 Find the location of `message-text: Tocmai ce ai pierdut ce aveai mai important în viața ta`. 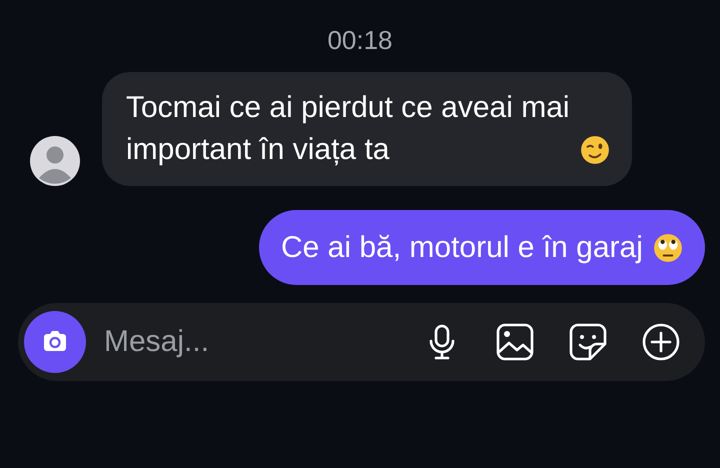

message-text: Tocmai ce ai pierdut ce aveai mai important în viața ta is located at coordinates (348, 129).